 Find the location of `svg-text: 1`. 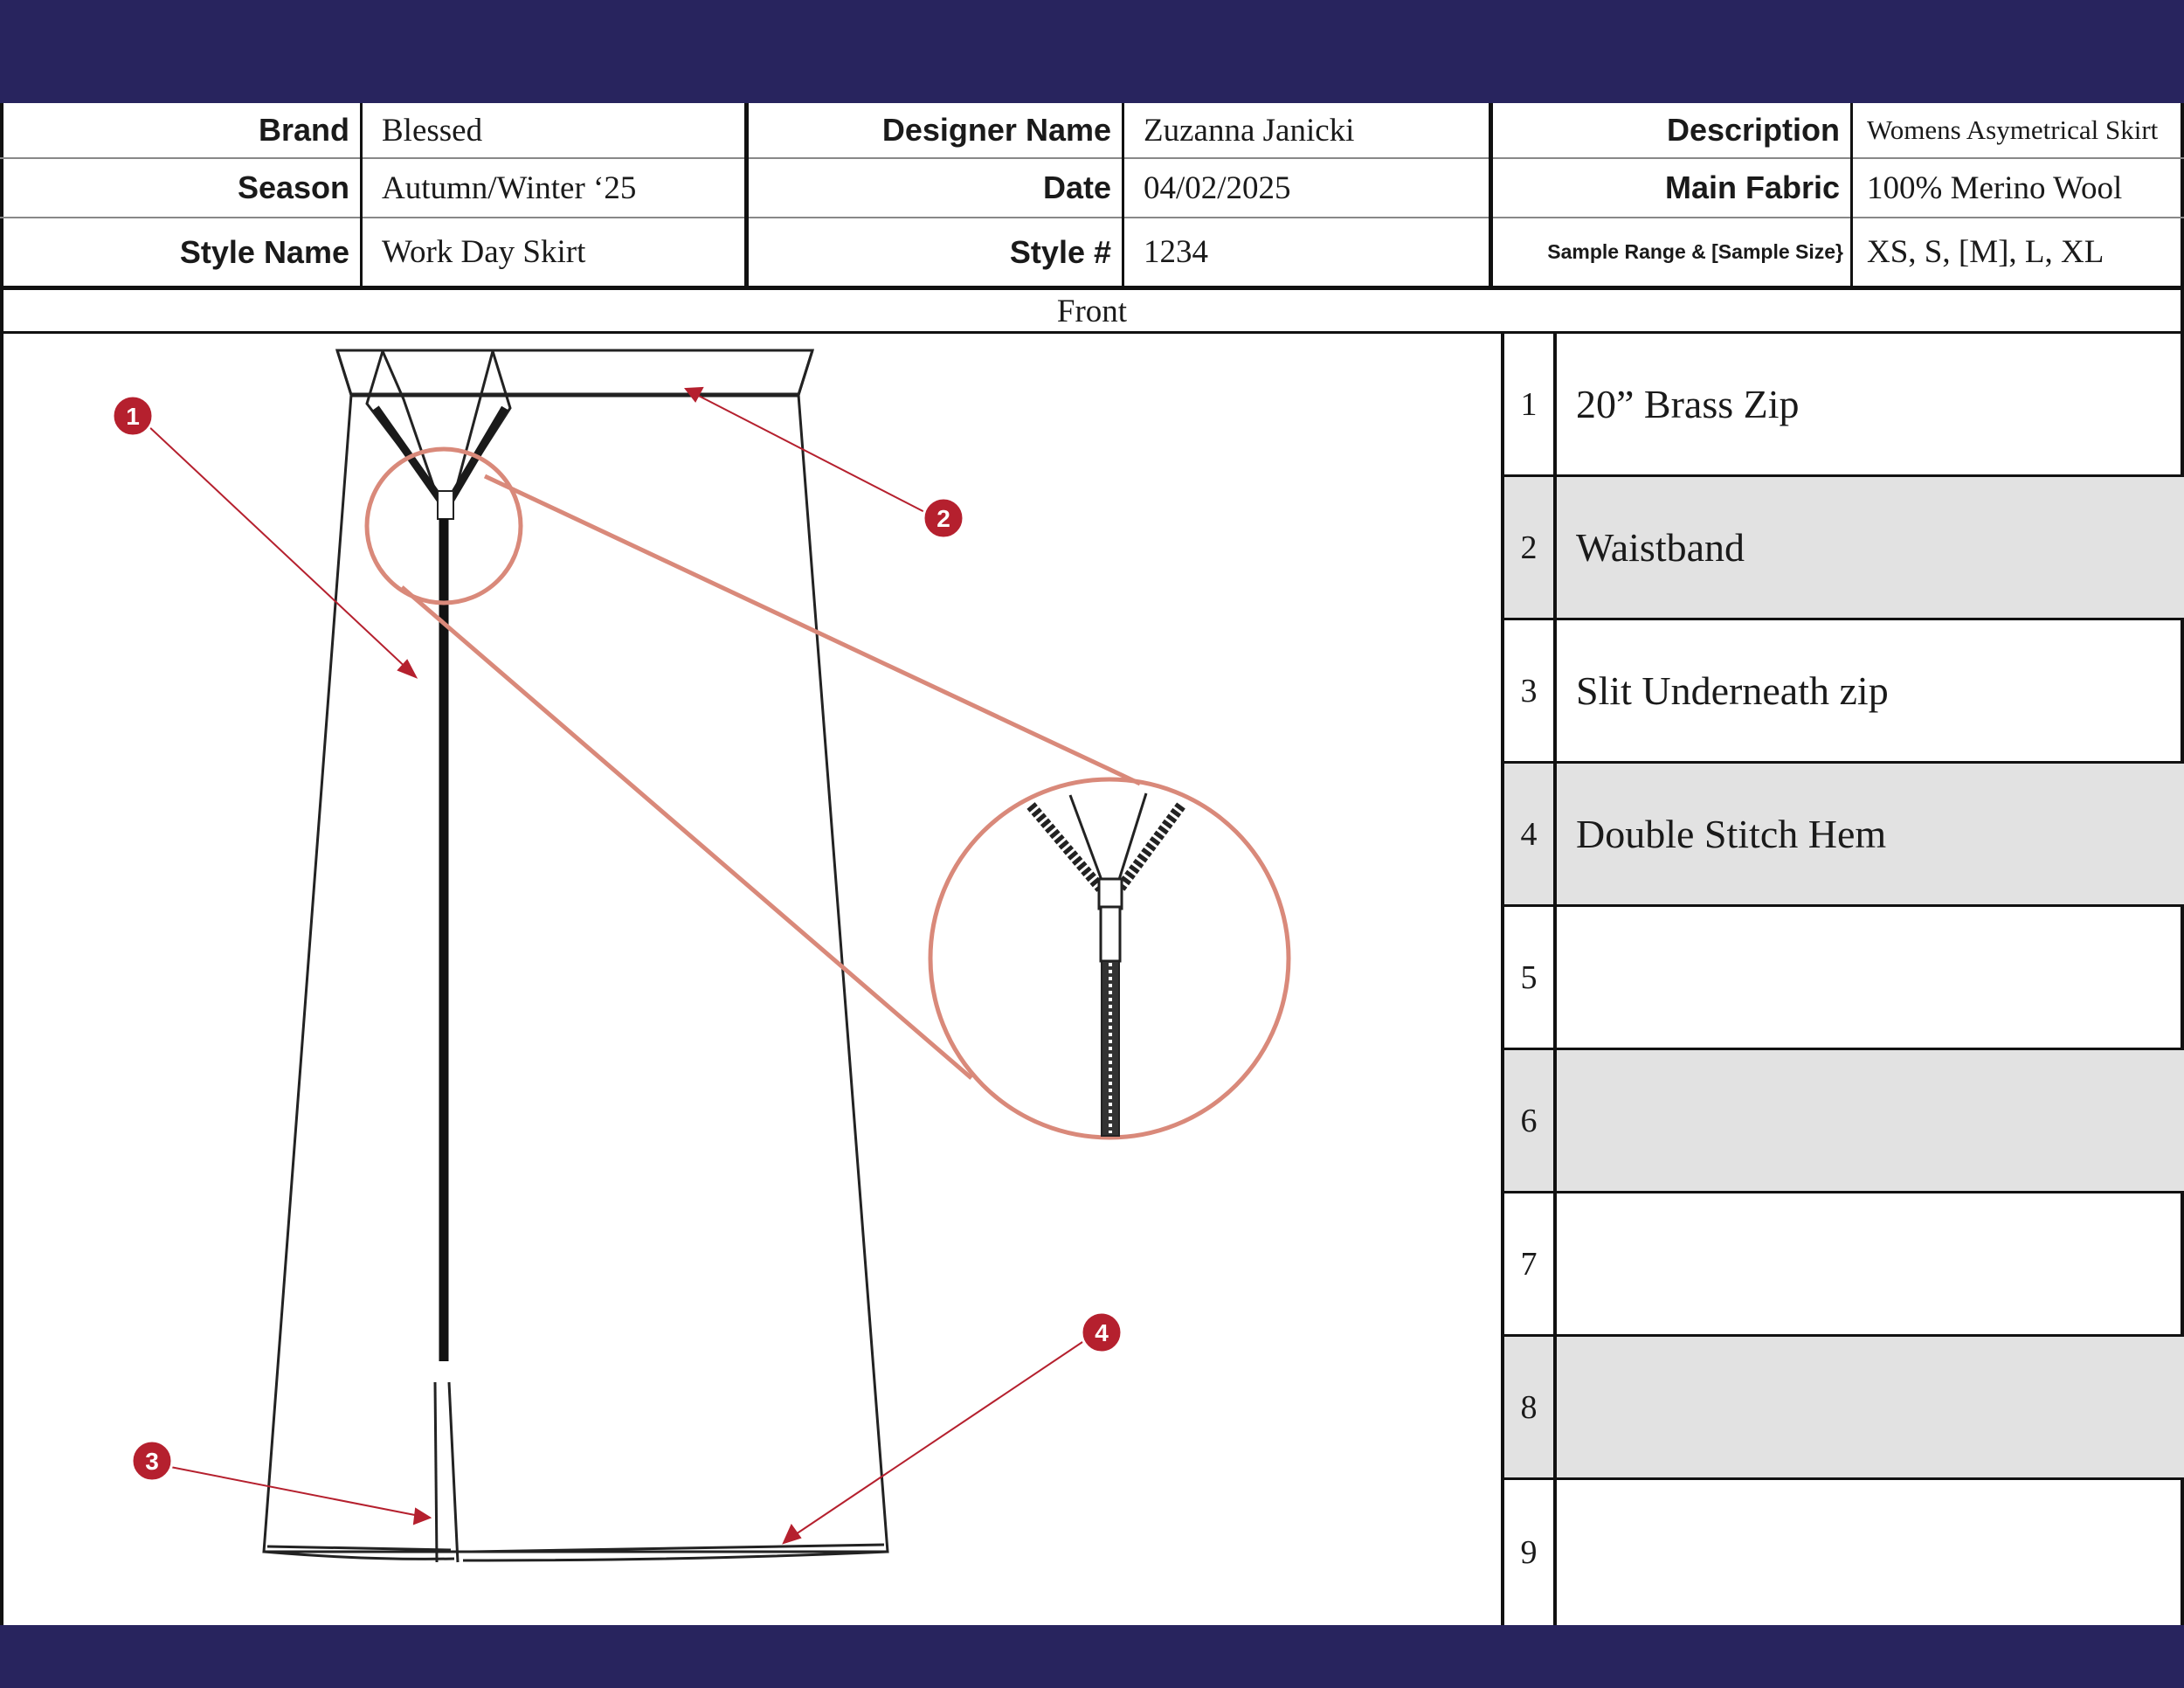

svg-text: 1 is located at coordinates (133, 416).